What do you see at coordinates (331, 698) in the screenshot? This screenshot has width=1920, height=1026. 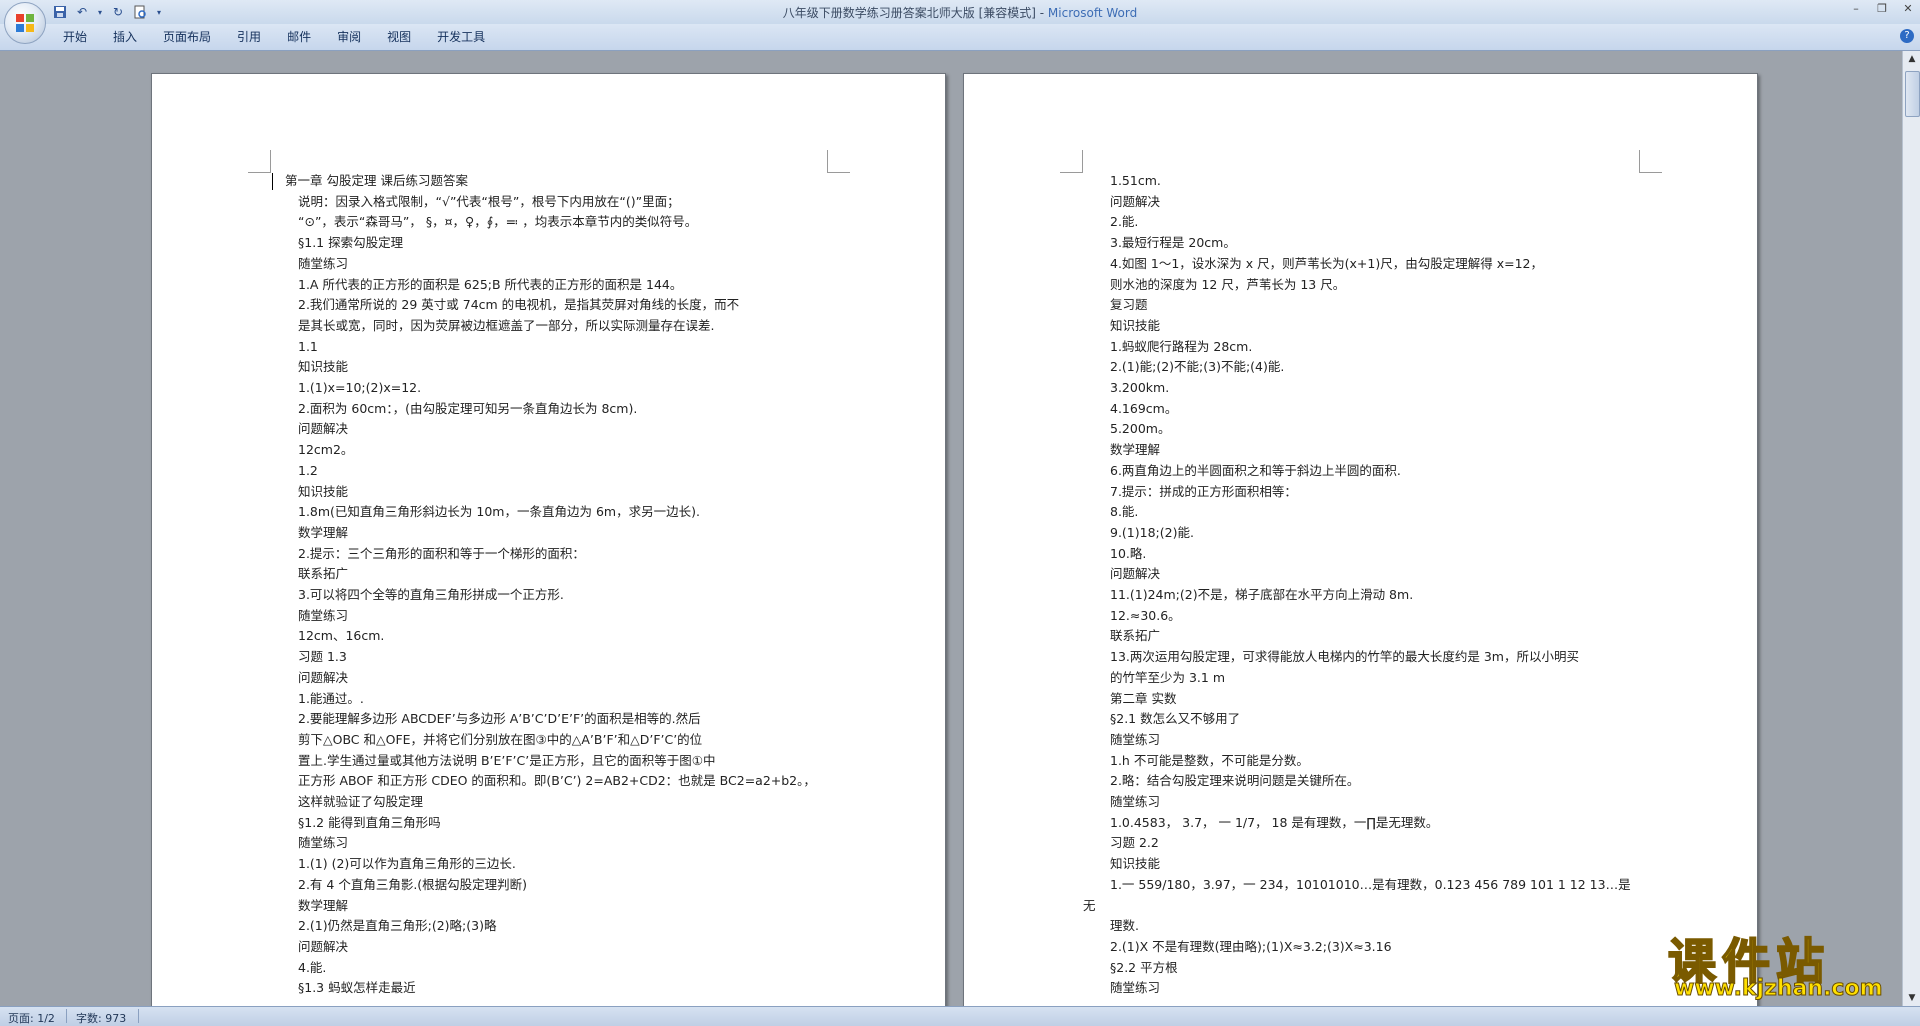 I see `text-line: 1.能通过。.` at bounding box center [331, 698].